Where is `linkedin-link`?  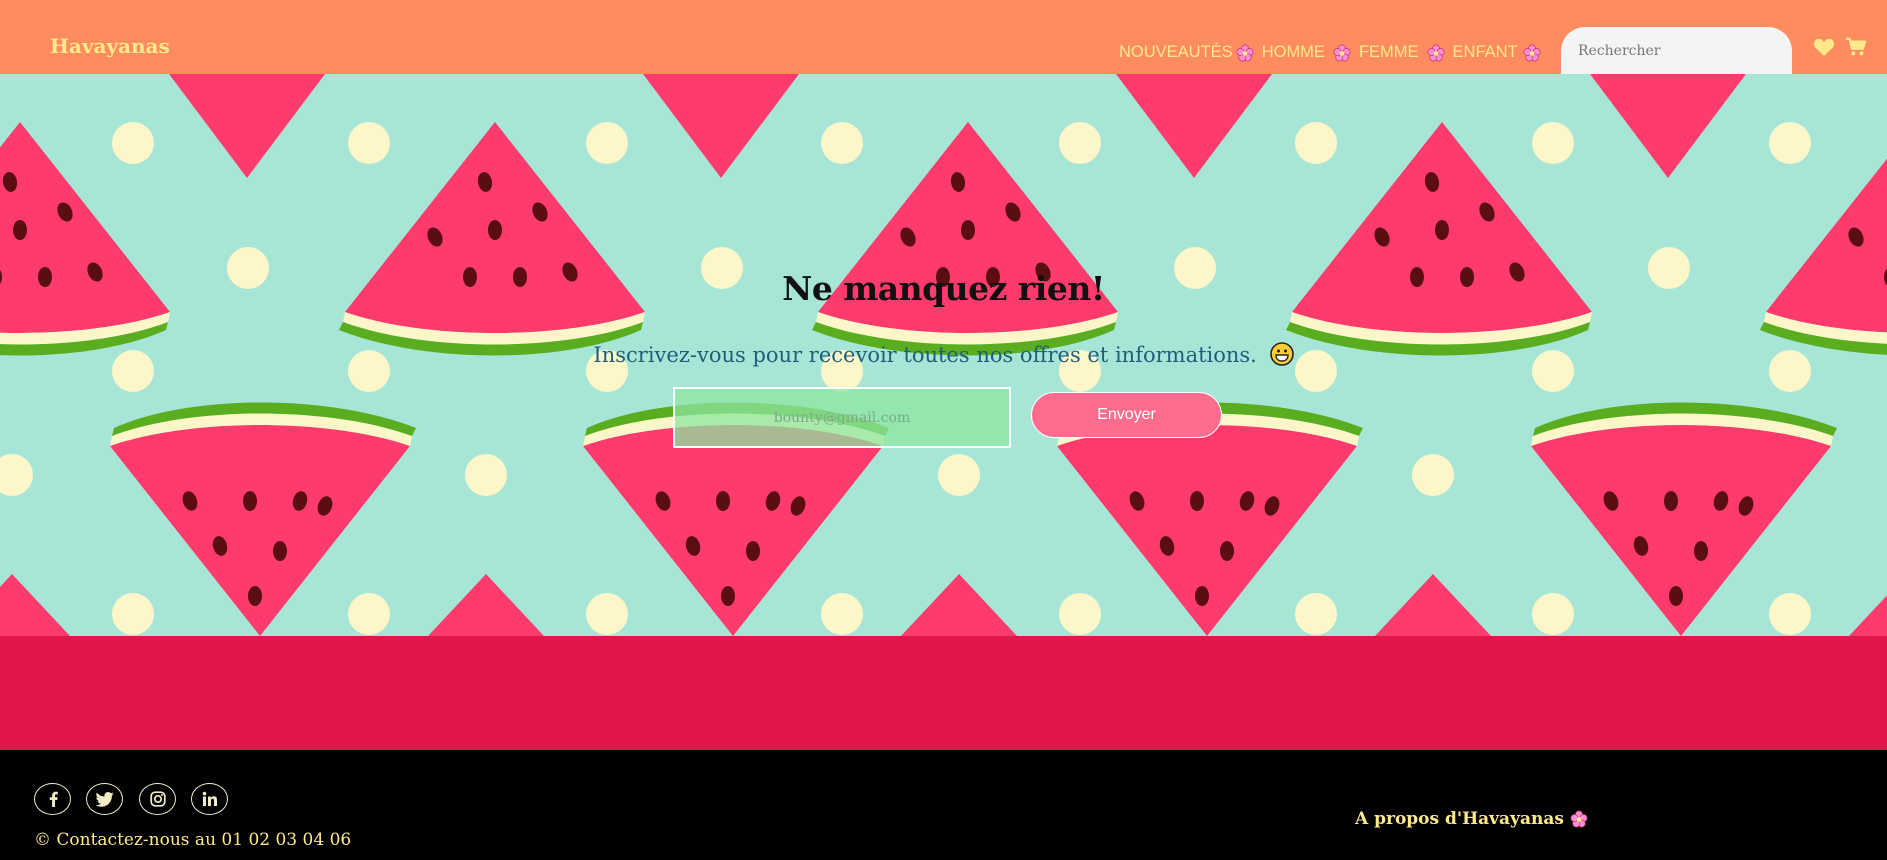
linkedin-link is located at coordinates (209, 799).